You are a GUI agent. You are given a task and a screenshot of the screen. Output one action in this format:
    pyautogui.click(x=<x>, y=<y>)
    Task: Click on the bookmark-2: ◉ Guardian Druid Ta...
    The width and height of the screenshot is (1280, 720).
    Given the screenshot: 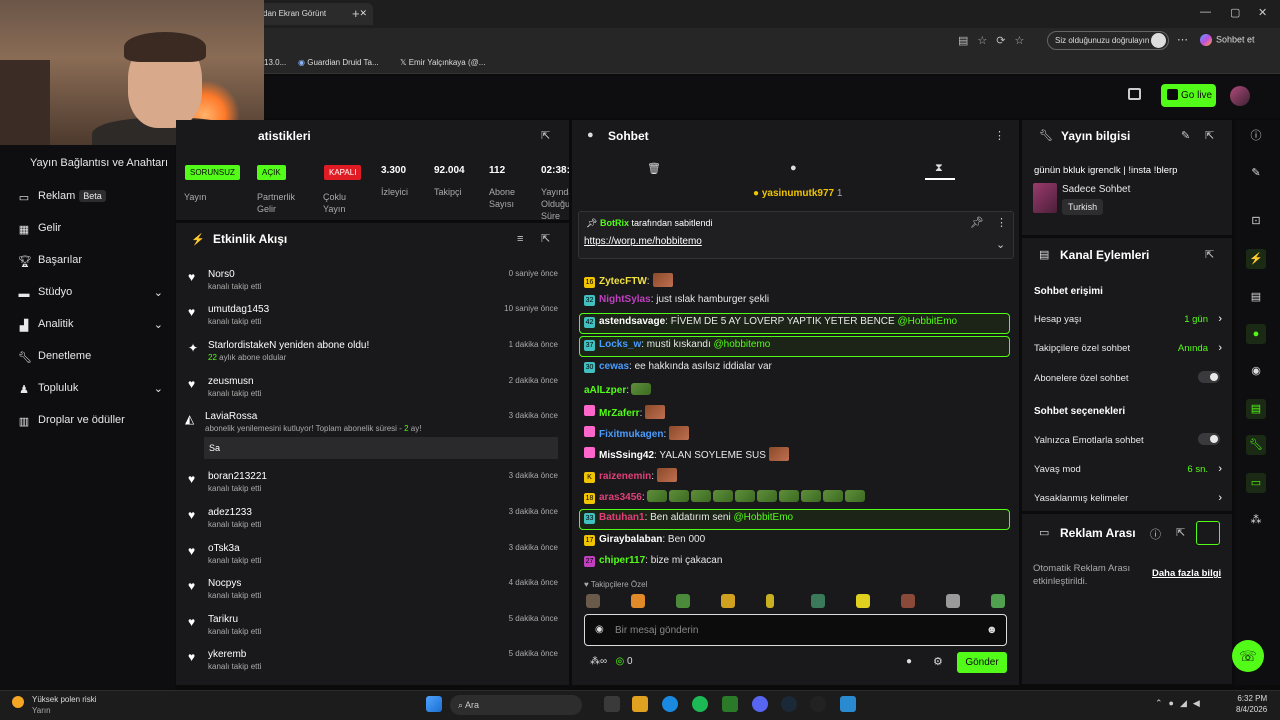 What is the action you would take?
    pyautogui.click(x=338, y=62)
    